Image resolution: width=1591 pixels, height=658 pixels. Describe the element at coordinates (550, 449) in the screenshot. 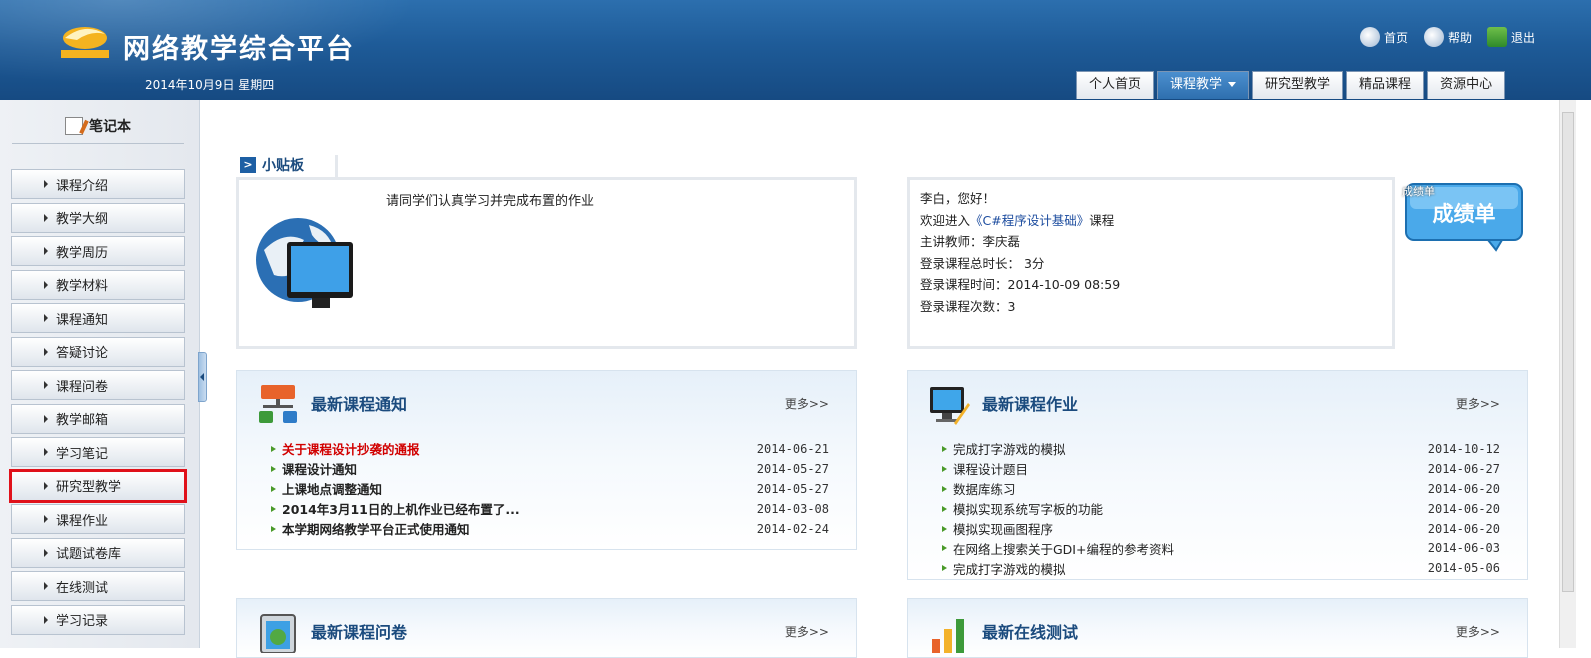

I see `list-item: 关于课程设计抄袭的通报 2014-06-21` at that location.